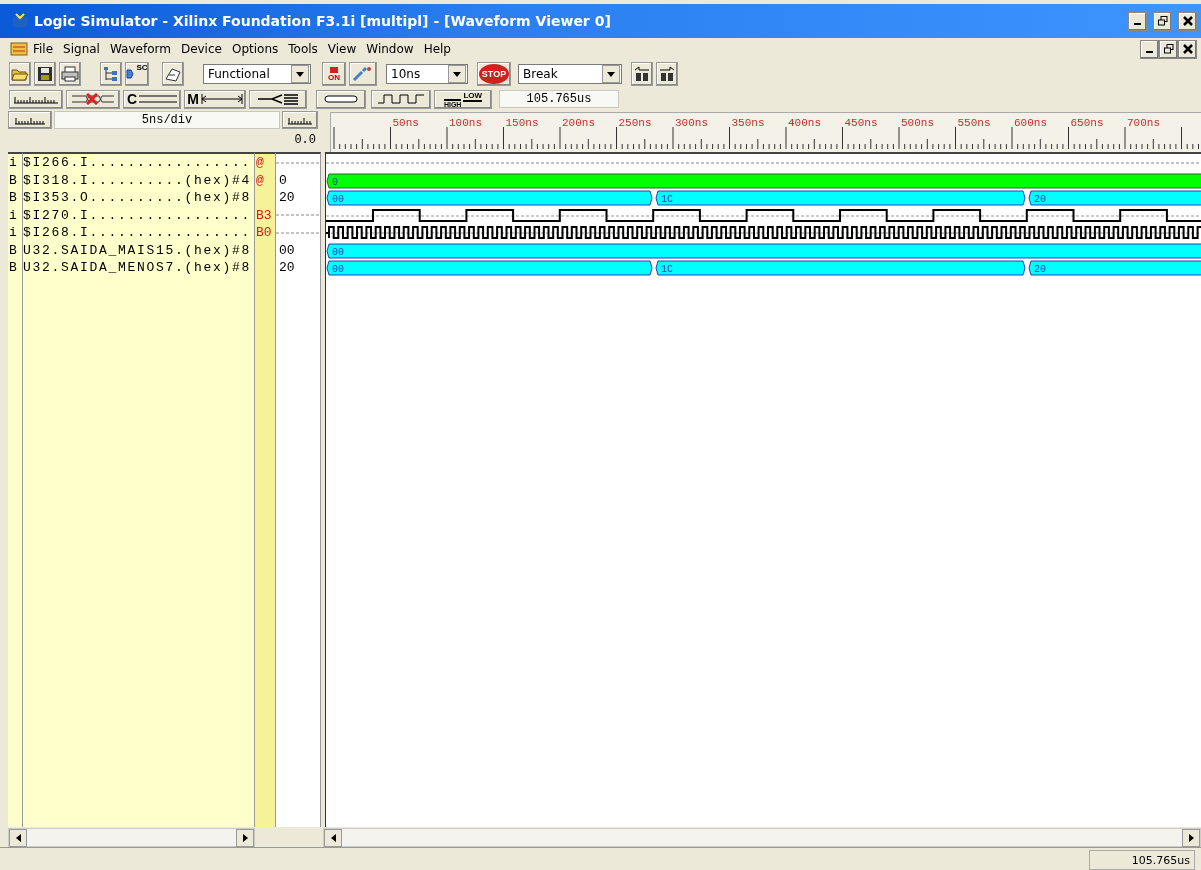 The height and width of the screenshot is (870, 1201). Describe the element at coordinates (257, 74) in the screenshot. I see `mode-dropdown: Functional` at that location.